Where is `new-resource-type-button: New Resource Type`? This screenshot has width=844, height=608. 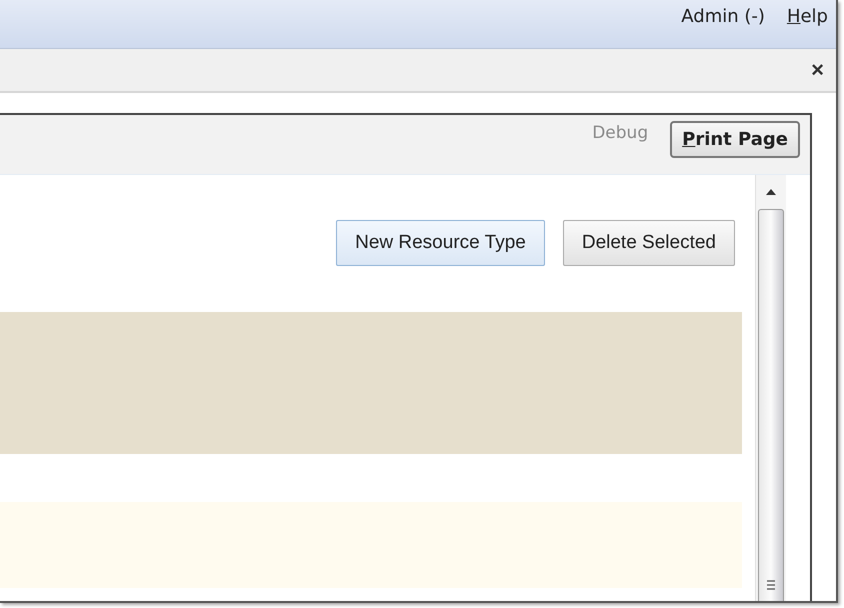 new-resource-type-button: New Resource Type is located at coordinates (440, 243).